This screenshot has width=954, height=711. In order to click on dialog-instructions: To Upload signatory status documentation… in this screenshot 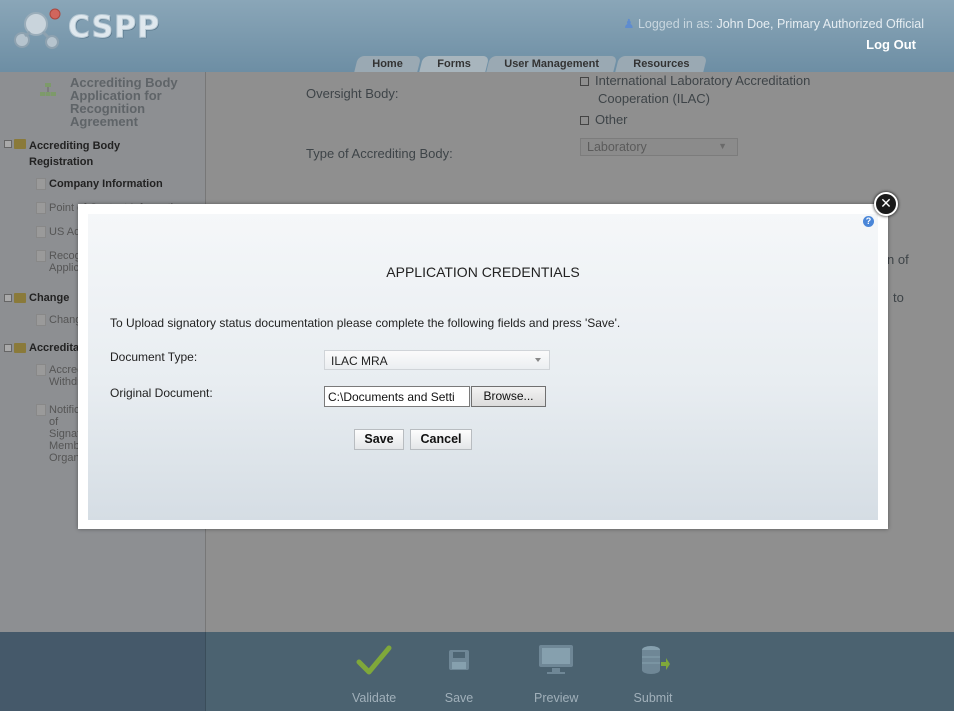, I will do `click(365, 323)`.